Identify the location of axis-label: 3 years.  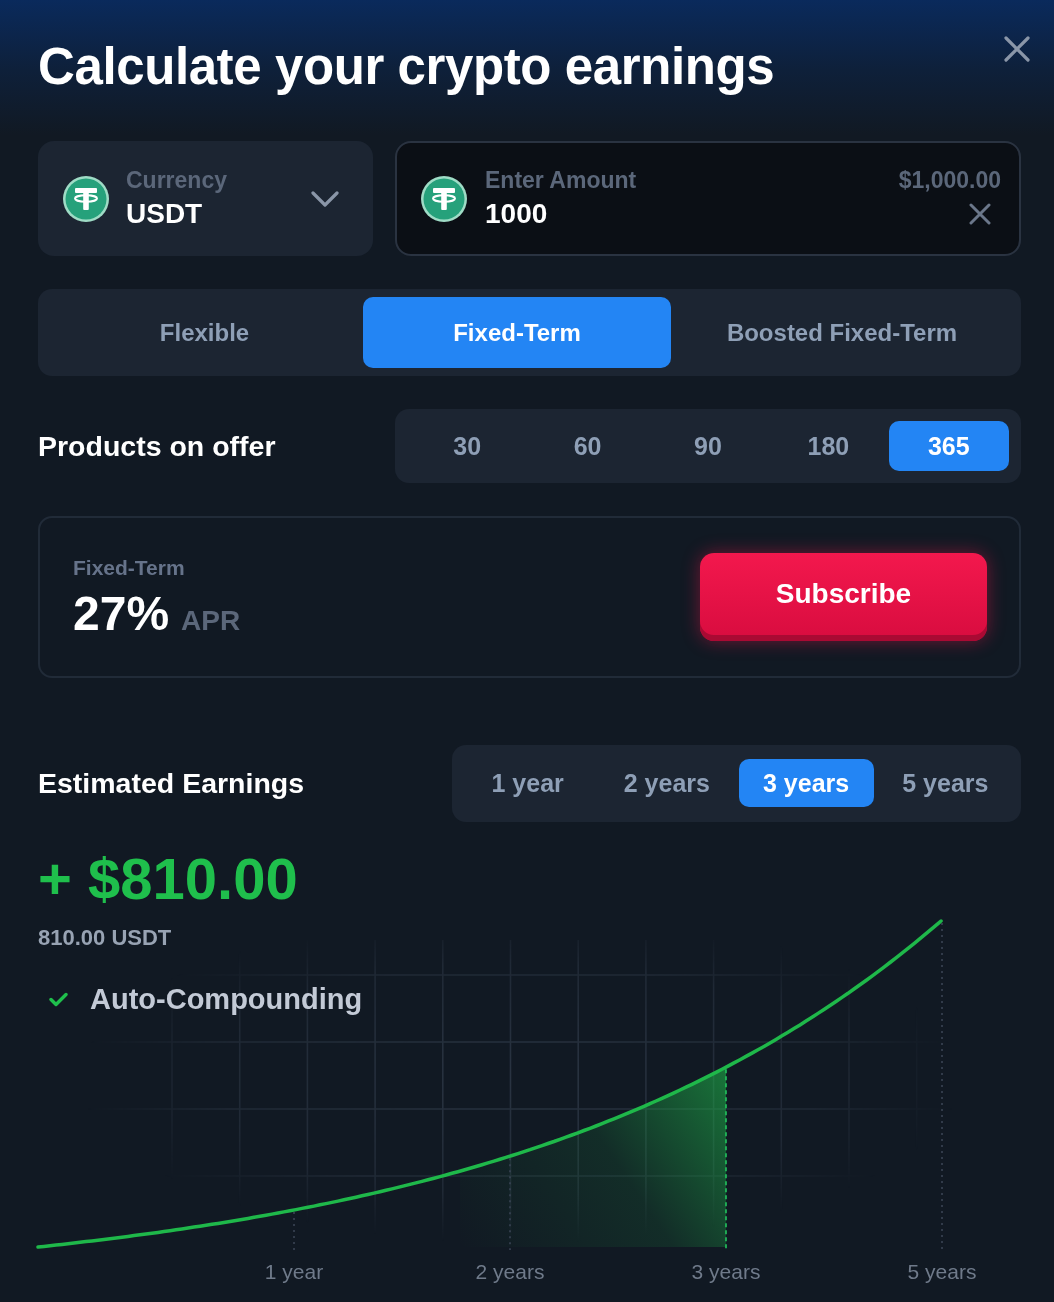
(726, 1271).